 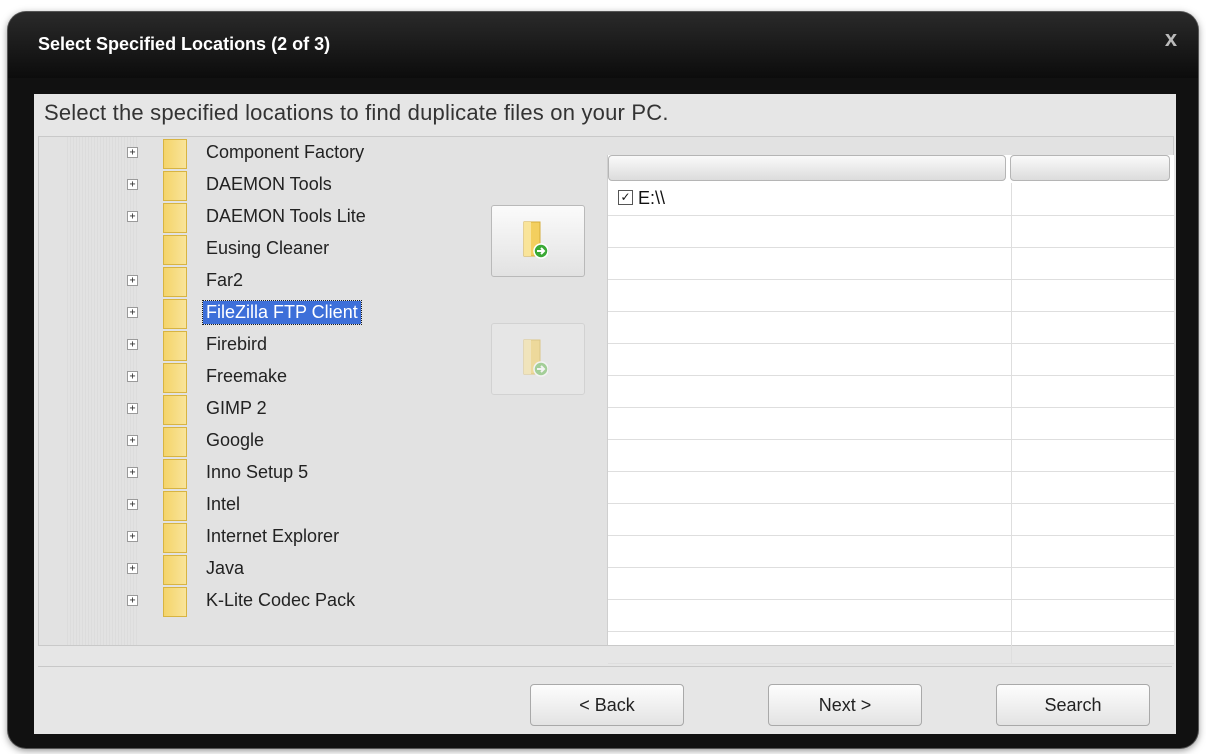 I want to click on location-path: E:\\, so click(x=652, y=198).